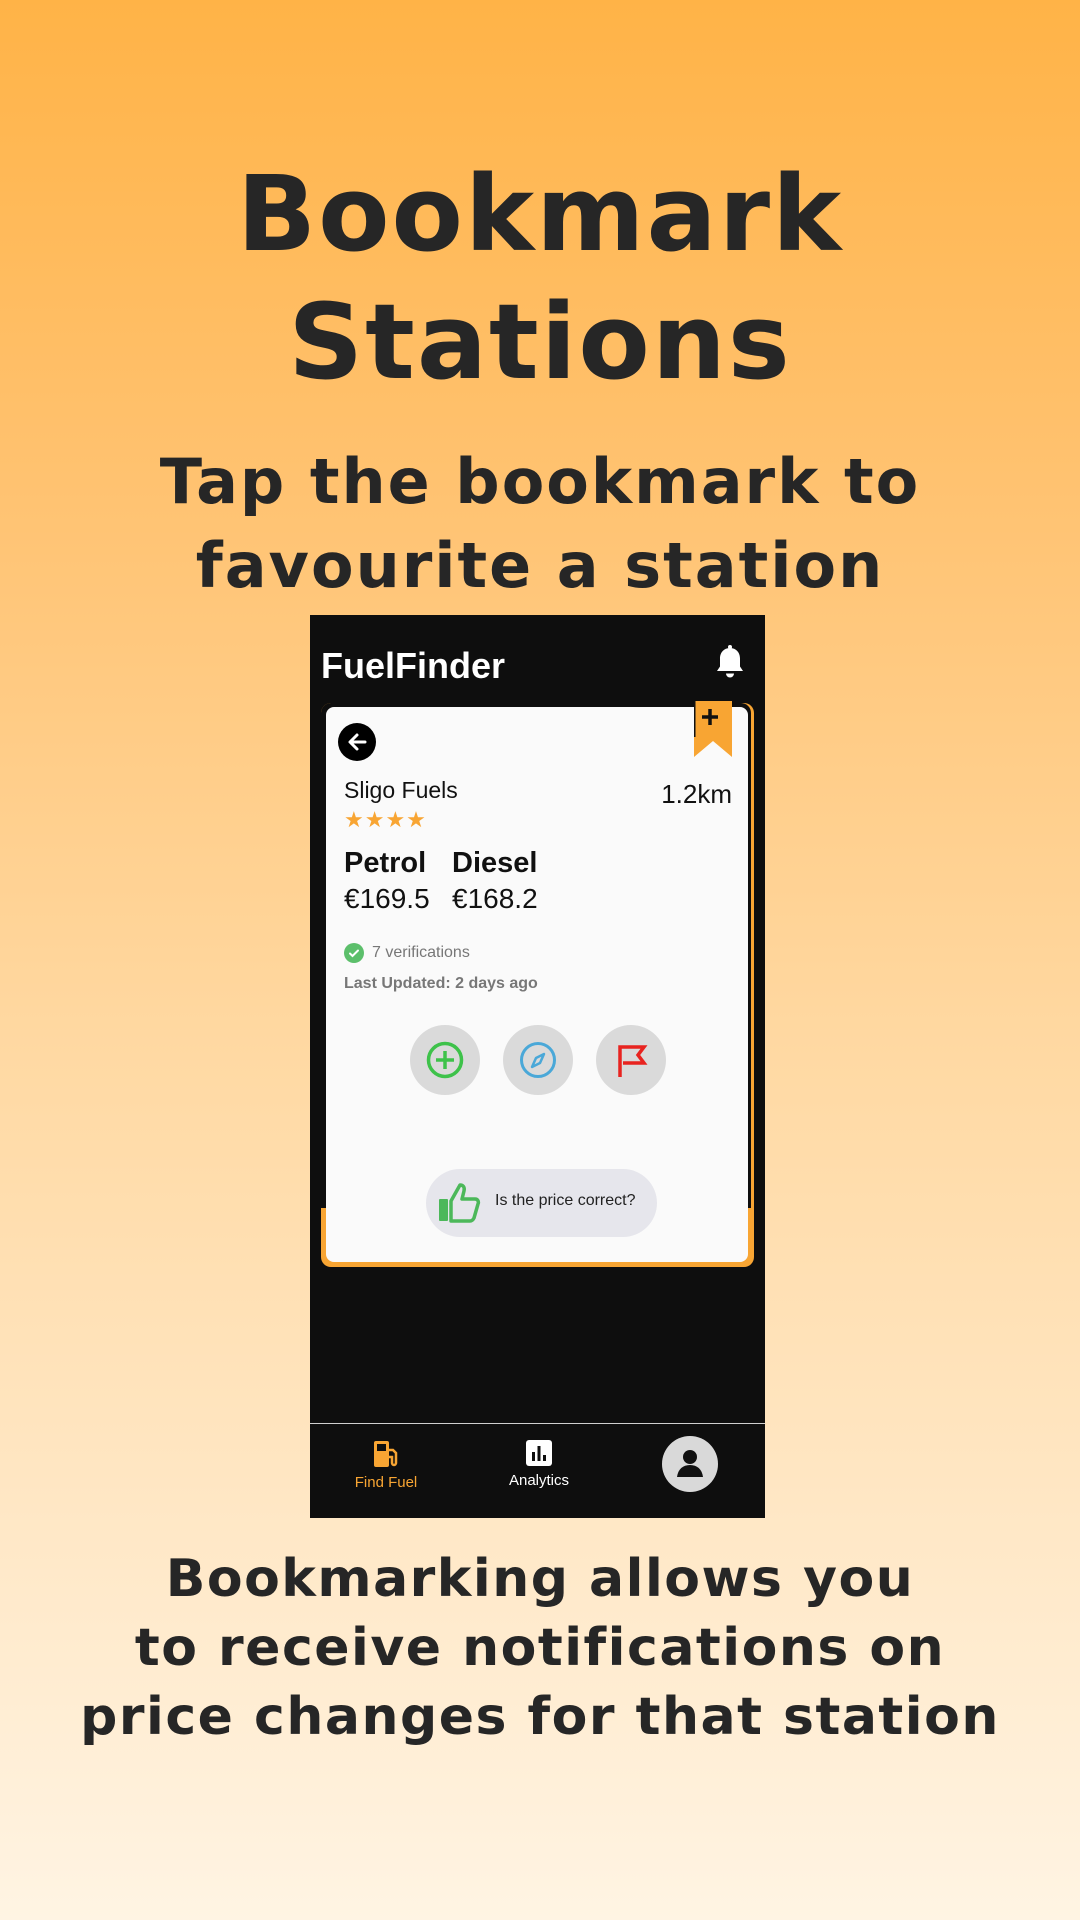 Image resolution: width=1080 pixels, height=1920 pixels. Describe the element at coordinates (540, 1579) in the screenshot. I see `promo-description-line-1: Bookmarking allows you` at that location.